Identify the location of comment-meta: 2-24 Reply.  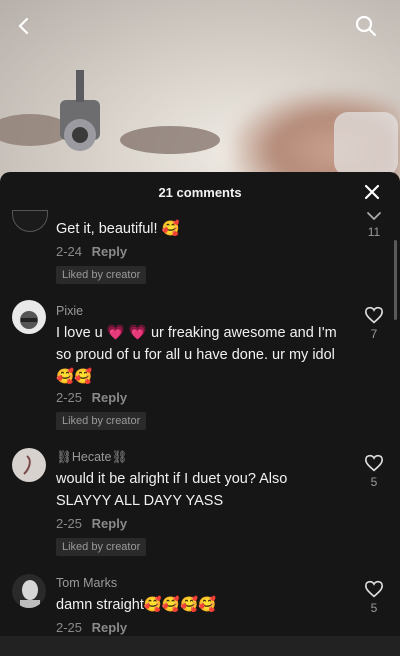
(91, 251).